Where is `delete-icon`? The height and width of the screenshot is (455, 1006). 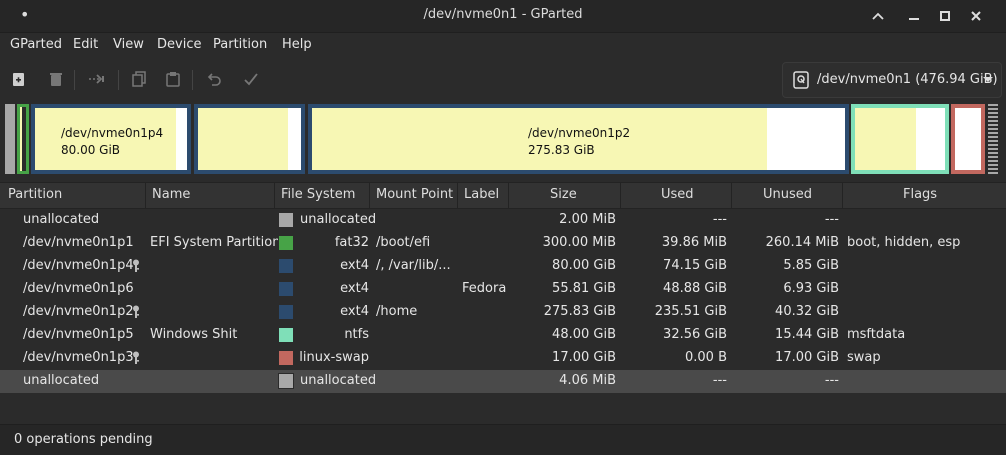 delete-icon is located at coordinates (56, 79).